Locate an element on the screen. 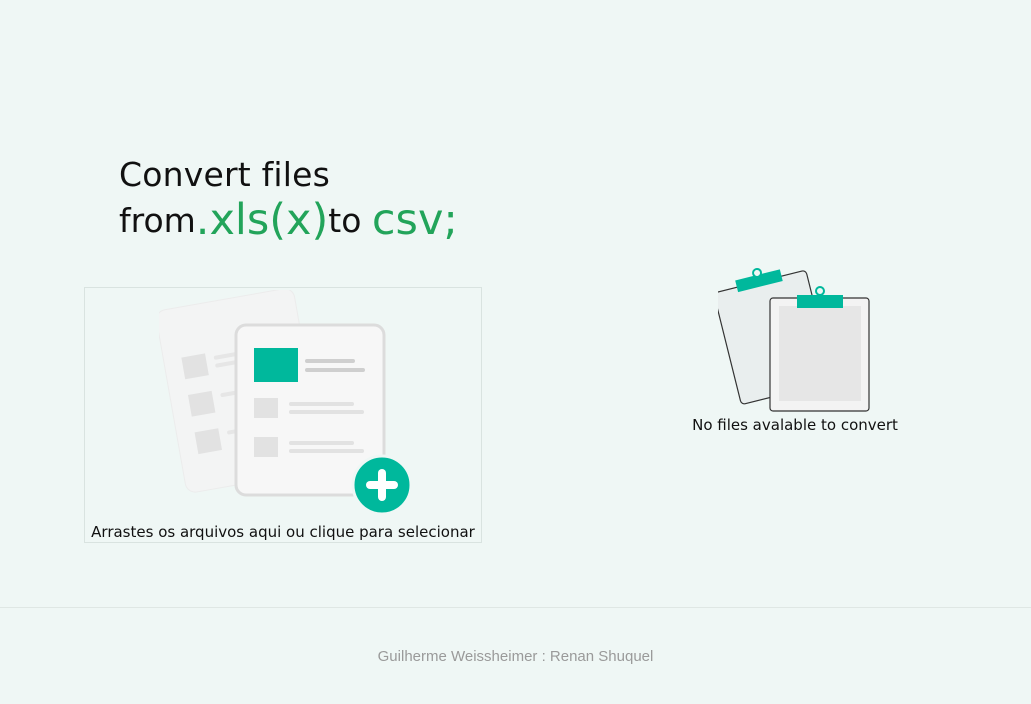 This screenshot has height=704, width=1031. footer-credits: Guilherme Weissheimer : Renan Shuquel is located at coordinates (515, 656).